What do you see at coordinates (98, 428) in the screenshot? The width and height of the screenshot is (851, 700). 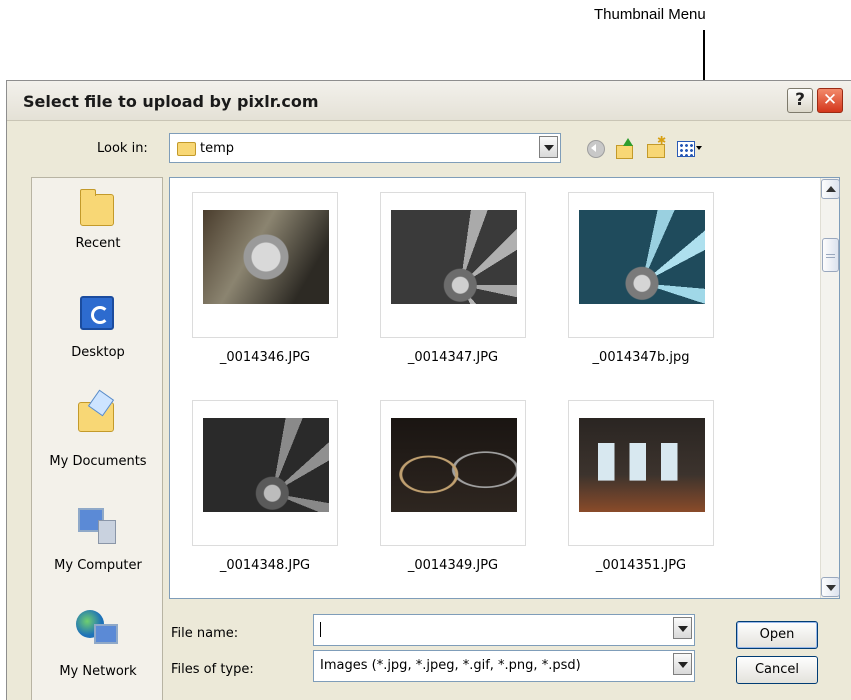 I see `place-my-network: My Network` at bounding box center [98, 428].